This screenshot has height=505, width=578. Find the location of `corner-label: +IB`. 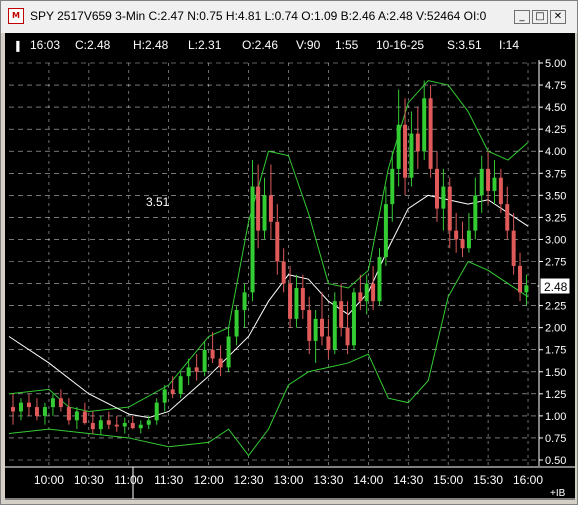

corner-label: +IB is located at coordinates (558, 493).